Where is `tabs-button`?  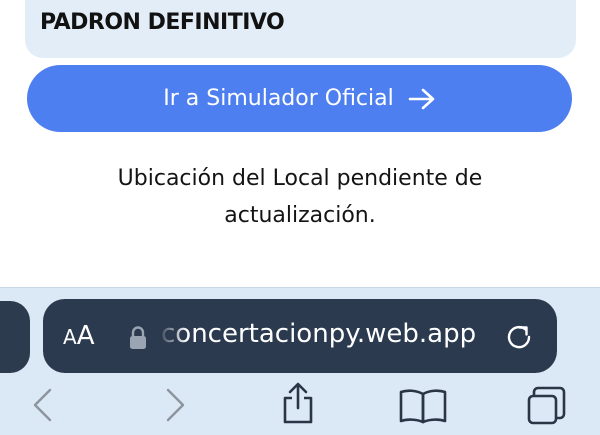 tabs-button is located at coordinates (548, 406).